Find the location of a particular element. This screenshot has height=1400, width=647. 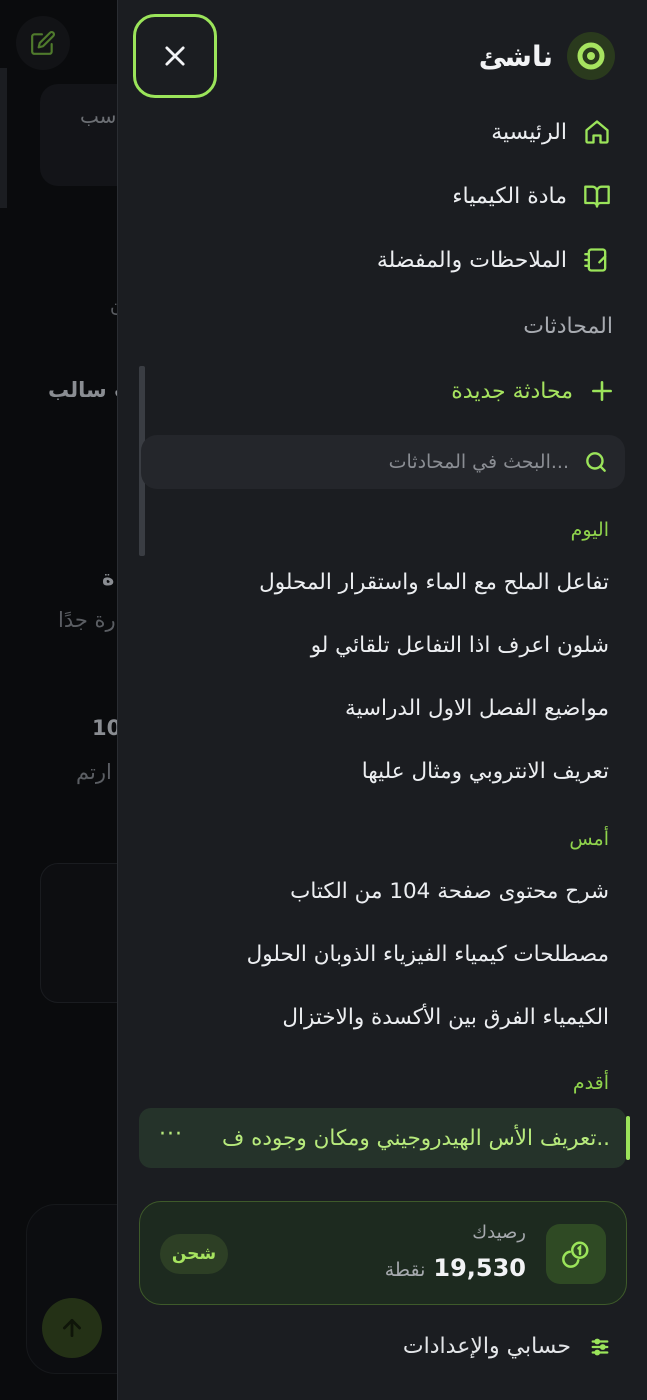

home-icon is located at coordinates (597, 132).